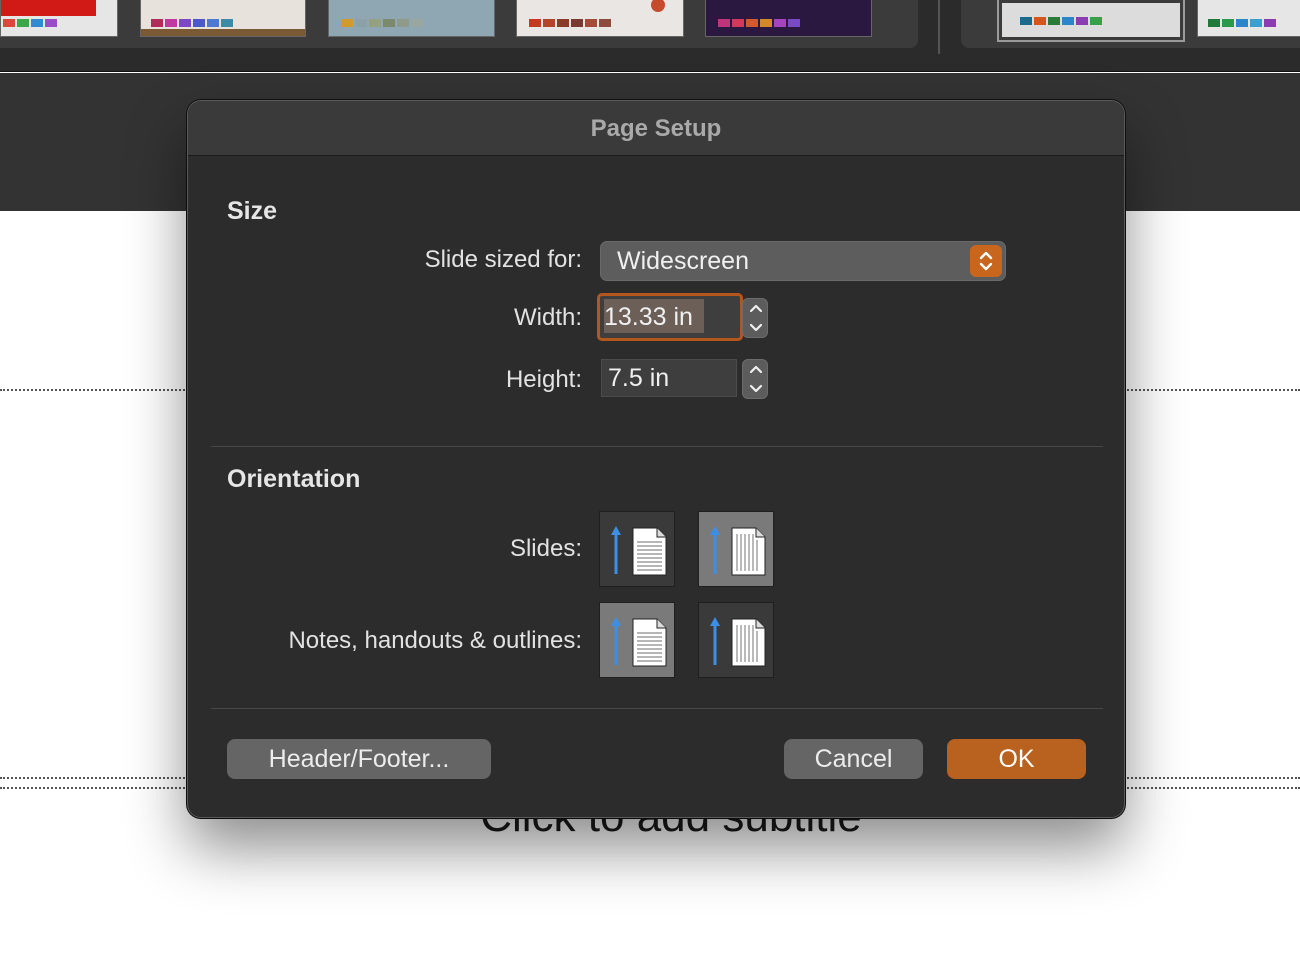  I want to click on slides-portrait-button, so click(637, 549).